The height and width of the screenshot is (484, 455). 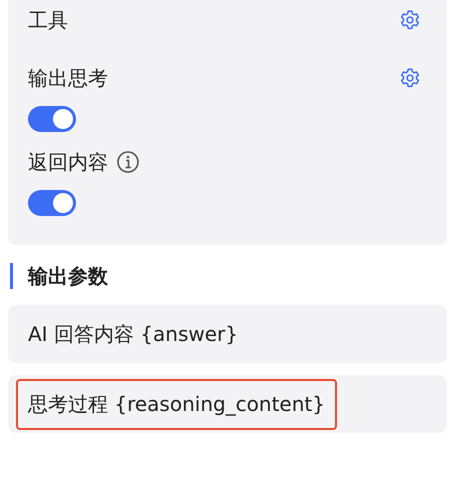 I want to click on section-title: 输出参数, so click(x=68, y=276).